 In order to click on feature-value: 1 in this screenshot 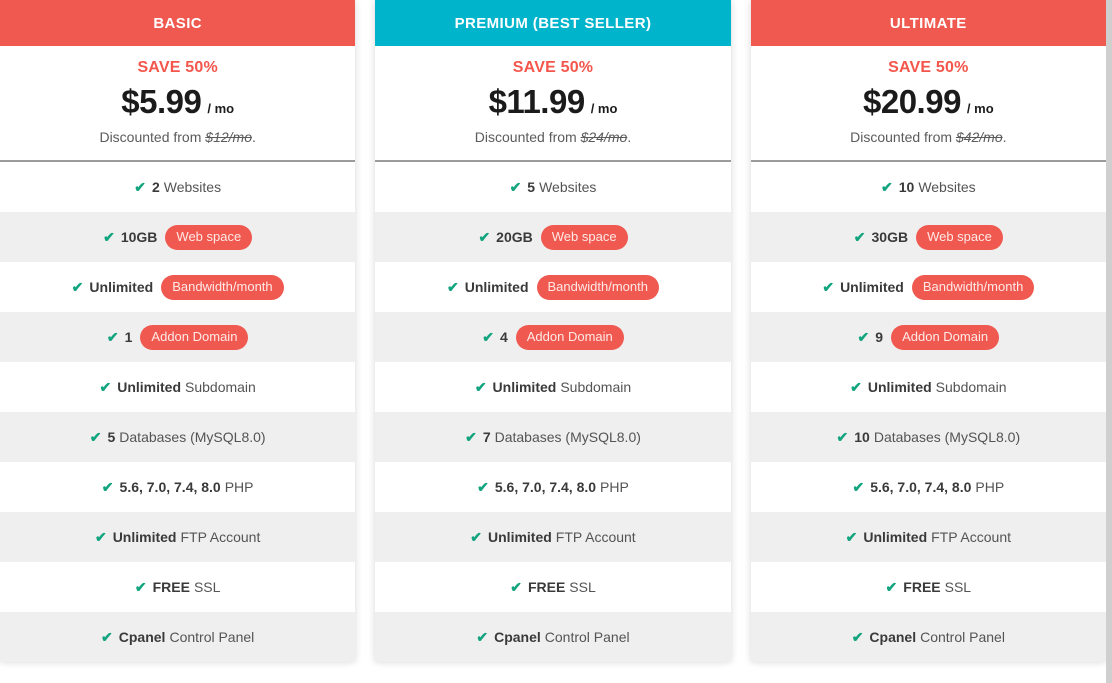, I will do `click(128, 337)`.